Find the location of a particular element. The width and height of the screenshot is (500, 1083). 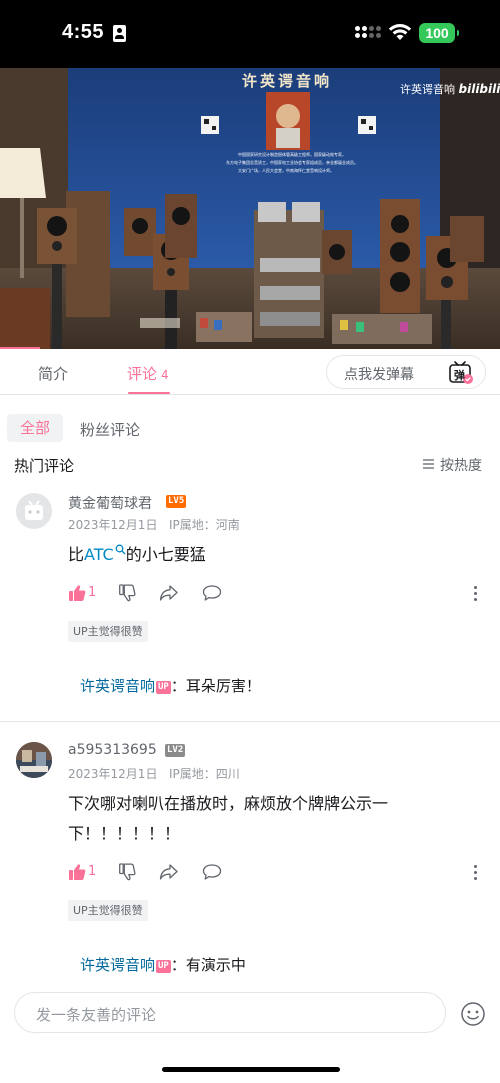

comment-ip: IP属地：河南 is located at coordinates (204, 525).